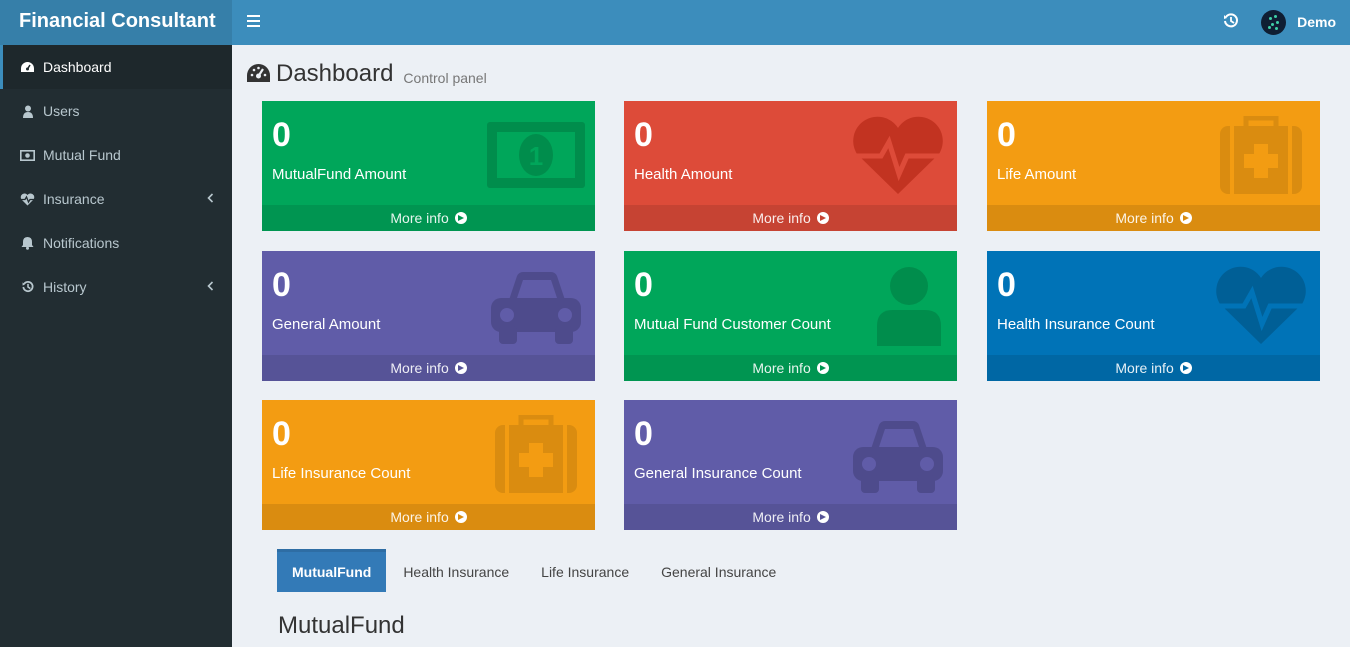 This screenshot has height=647, width=1350. I want to click on box-label: Life Insurance Count, so click(341, 473).